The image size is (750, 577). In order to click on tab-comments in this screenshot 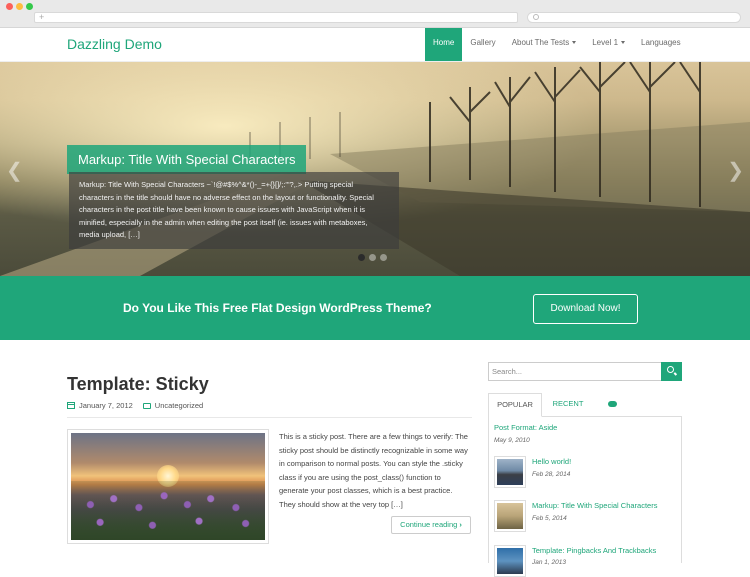, I will do `click(612, 405)`.